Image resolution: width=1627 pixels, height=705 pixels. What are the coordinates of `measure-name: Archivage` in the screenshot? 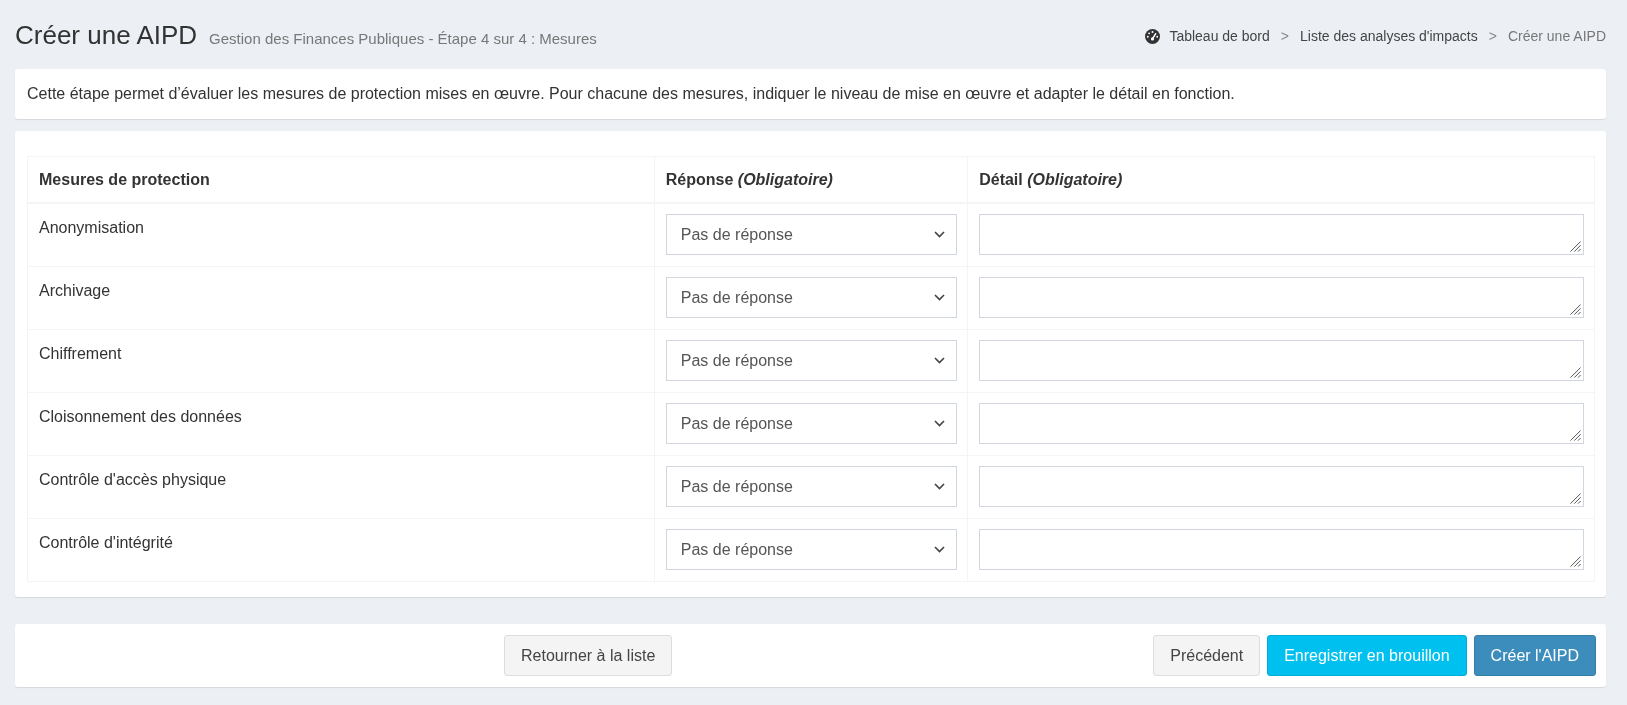 It's located at (75, 291).